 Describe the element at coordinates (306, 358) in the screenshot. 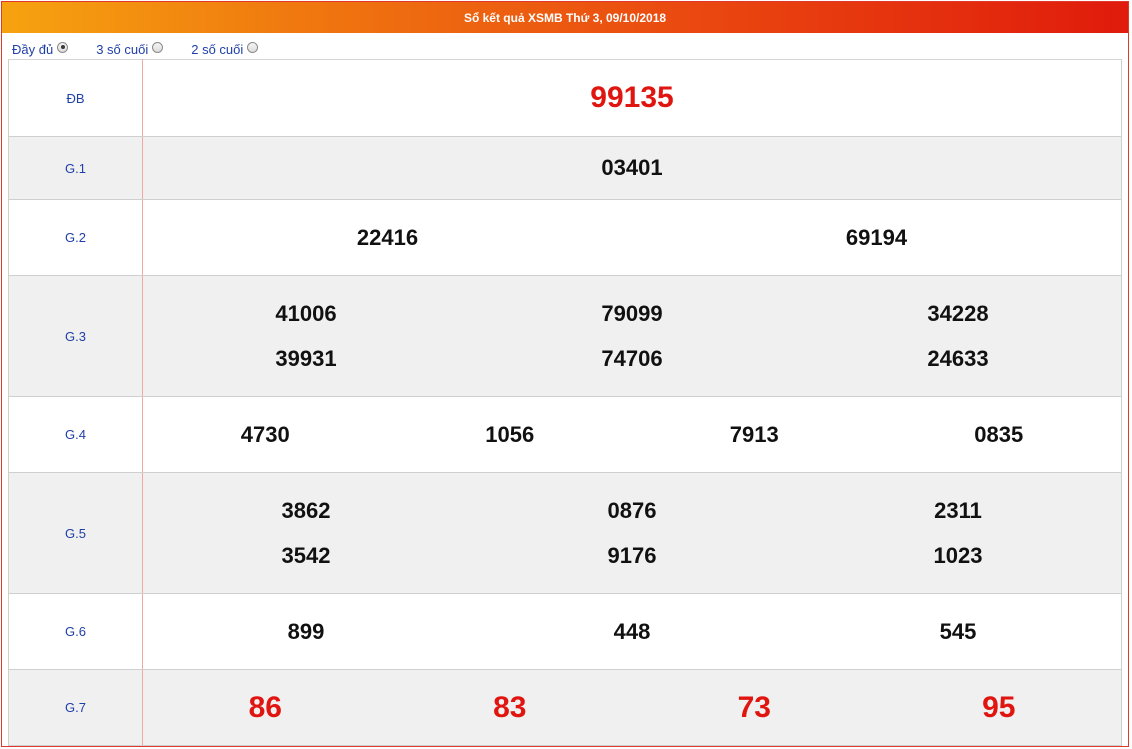

I see `prize-number: 39931` at that location.